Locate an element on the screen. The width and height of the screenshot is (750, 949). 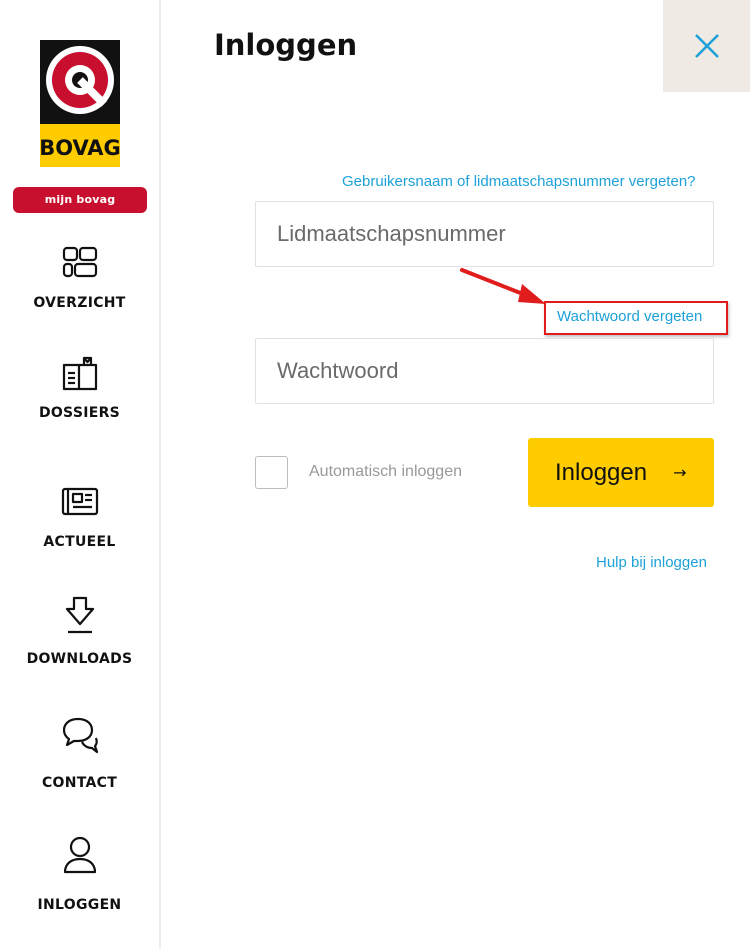
auto-login-checkbox is located at coordinates (271, 472).